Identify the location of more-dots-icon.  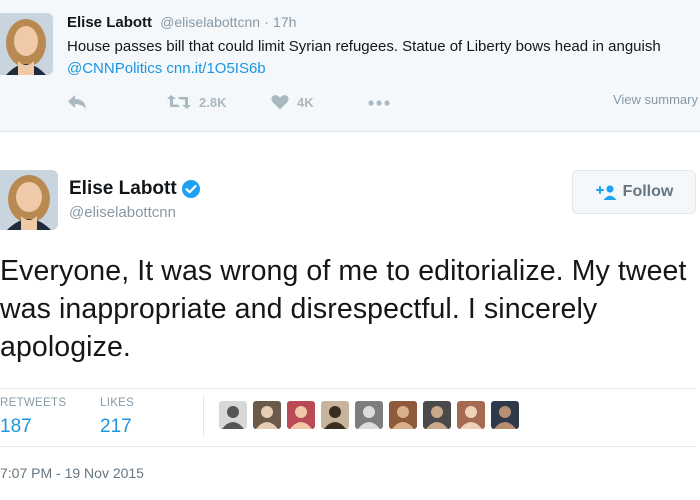
(379, 103).